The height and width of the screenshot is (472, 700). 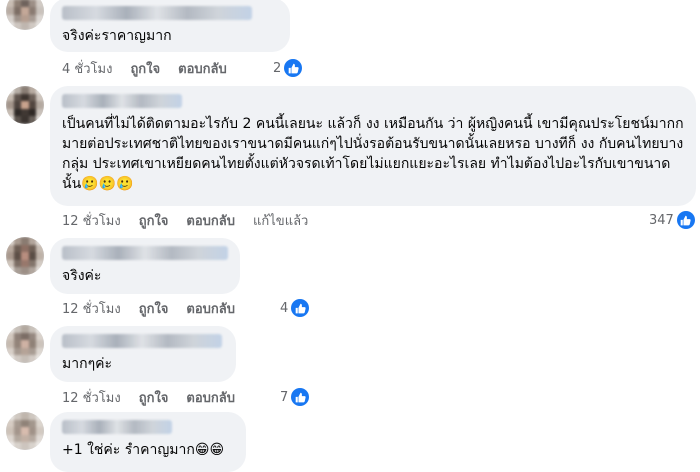 What do you see at coordinates (107, 184) in the screenshot?
I see `crying-face-emoji: 🥲🥲🥲` at bounding box center [107, 184].